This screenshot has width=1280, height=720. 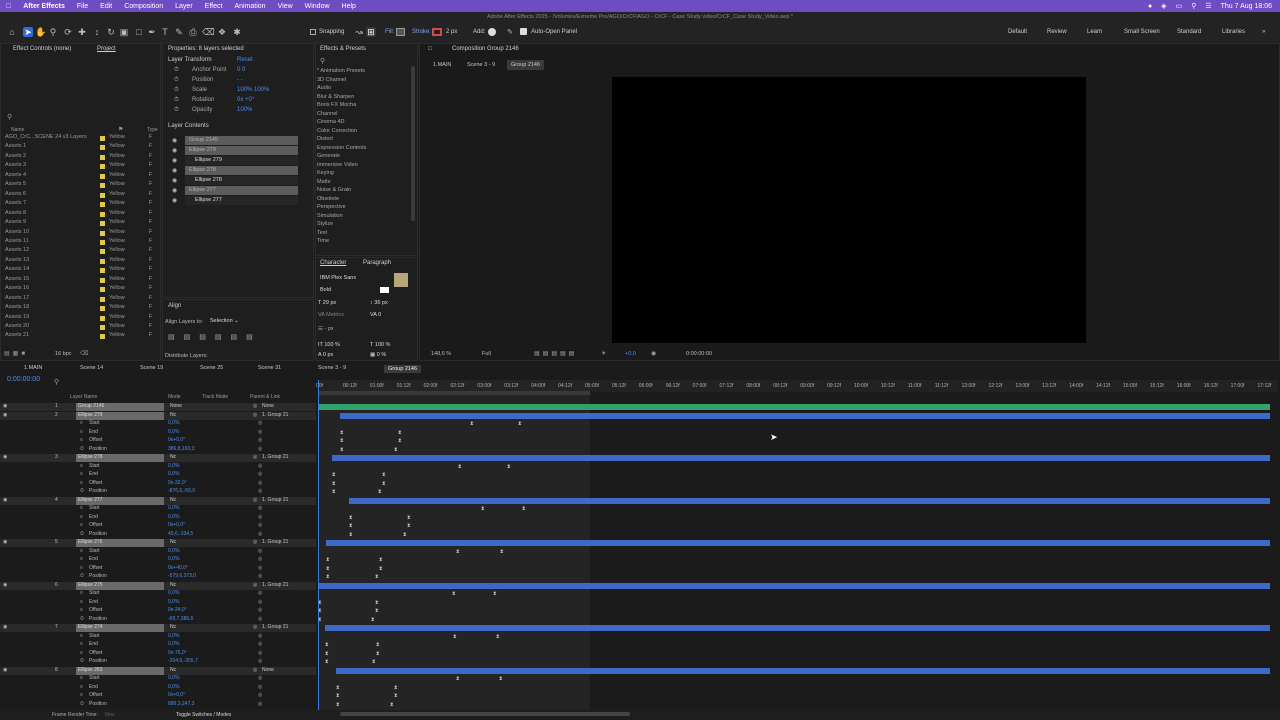 I want to click on rectangle-tool-icon: □, so click(x=139, y=32).